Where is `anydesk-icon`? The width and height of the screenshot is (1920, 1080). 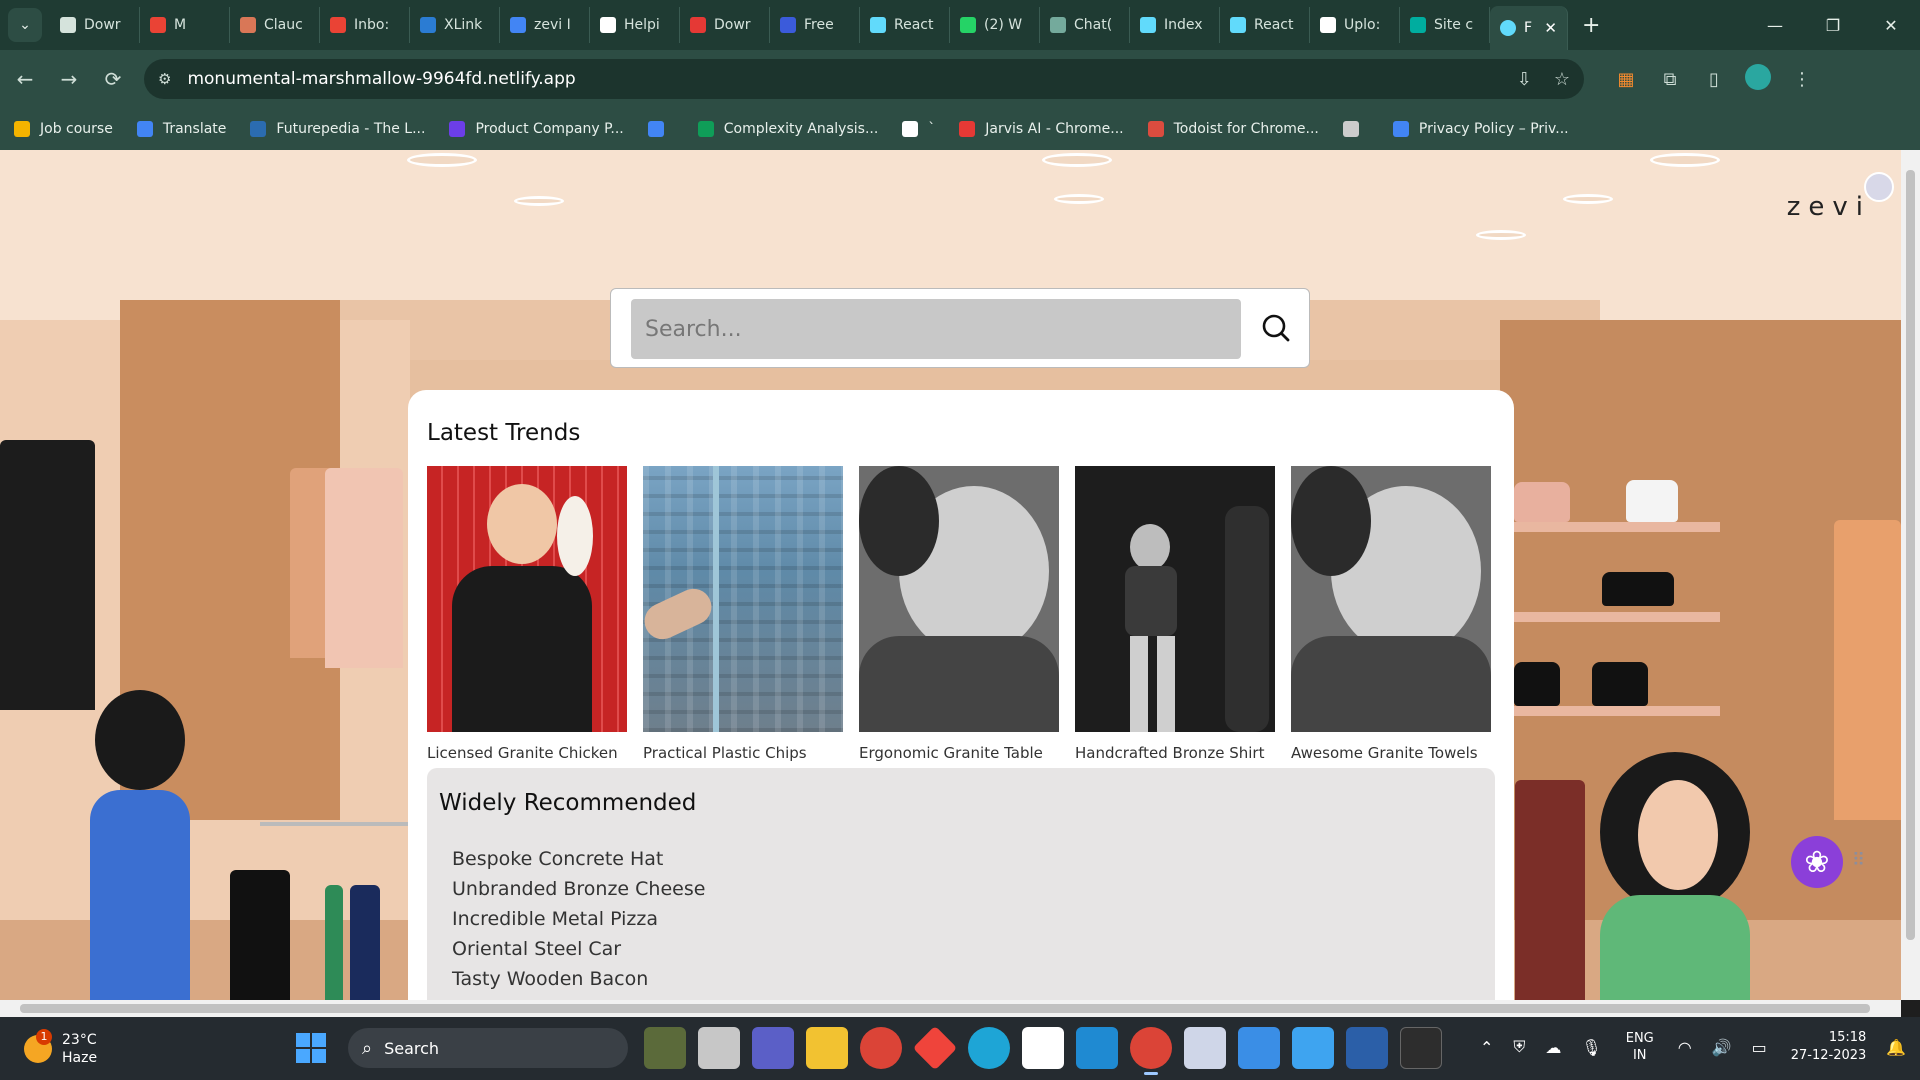 anydesk-icon is located at coordinates (935, 1048).